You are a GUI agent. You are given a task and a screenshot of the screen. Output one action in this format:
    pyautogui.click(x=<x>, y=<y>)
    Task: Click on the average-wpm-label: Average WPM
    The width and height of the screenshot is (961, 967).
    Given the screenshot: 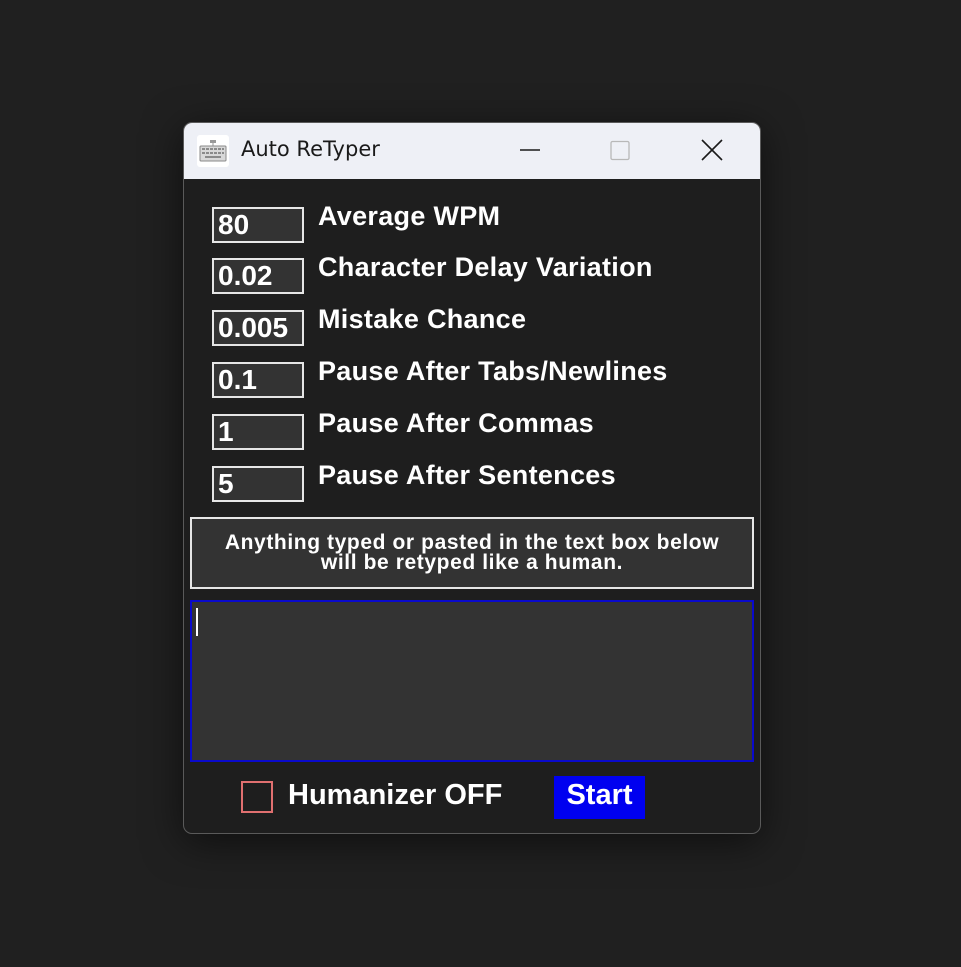 What is the action you would take?
    pyautogui.click(x=409, y=216)
    